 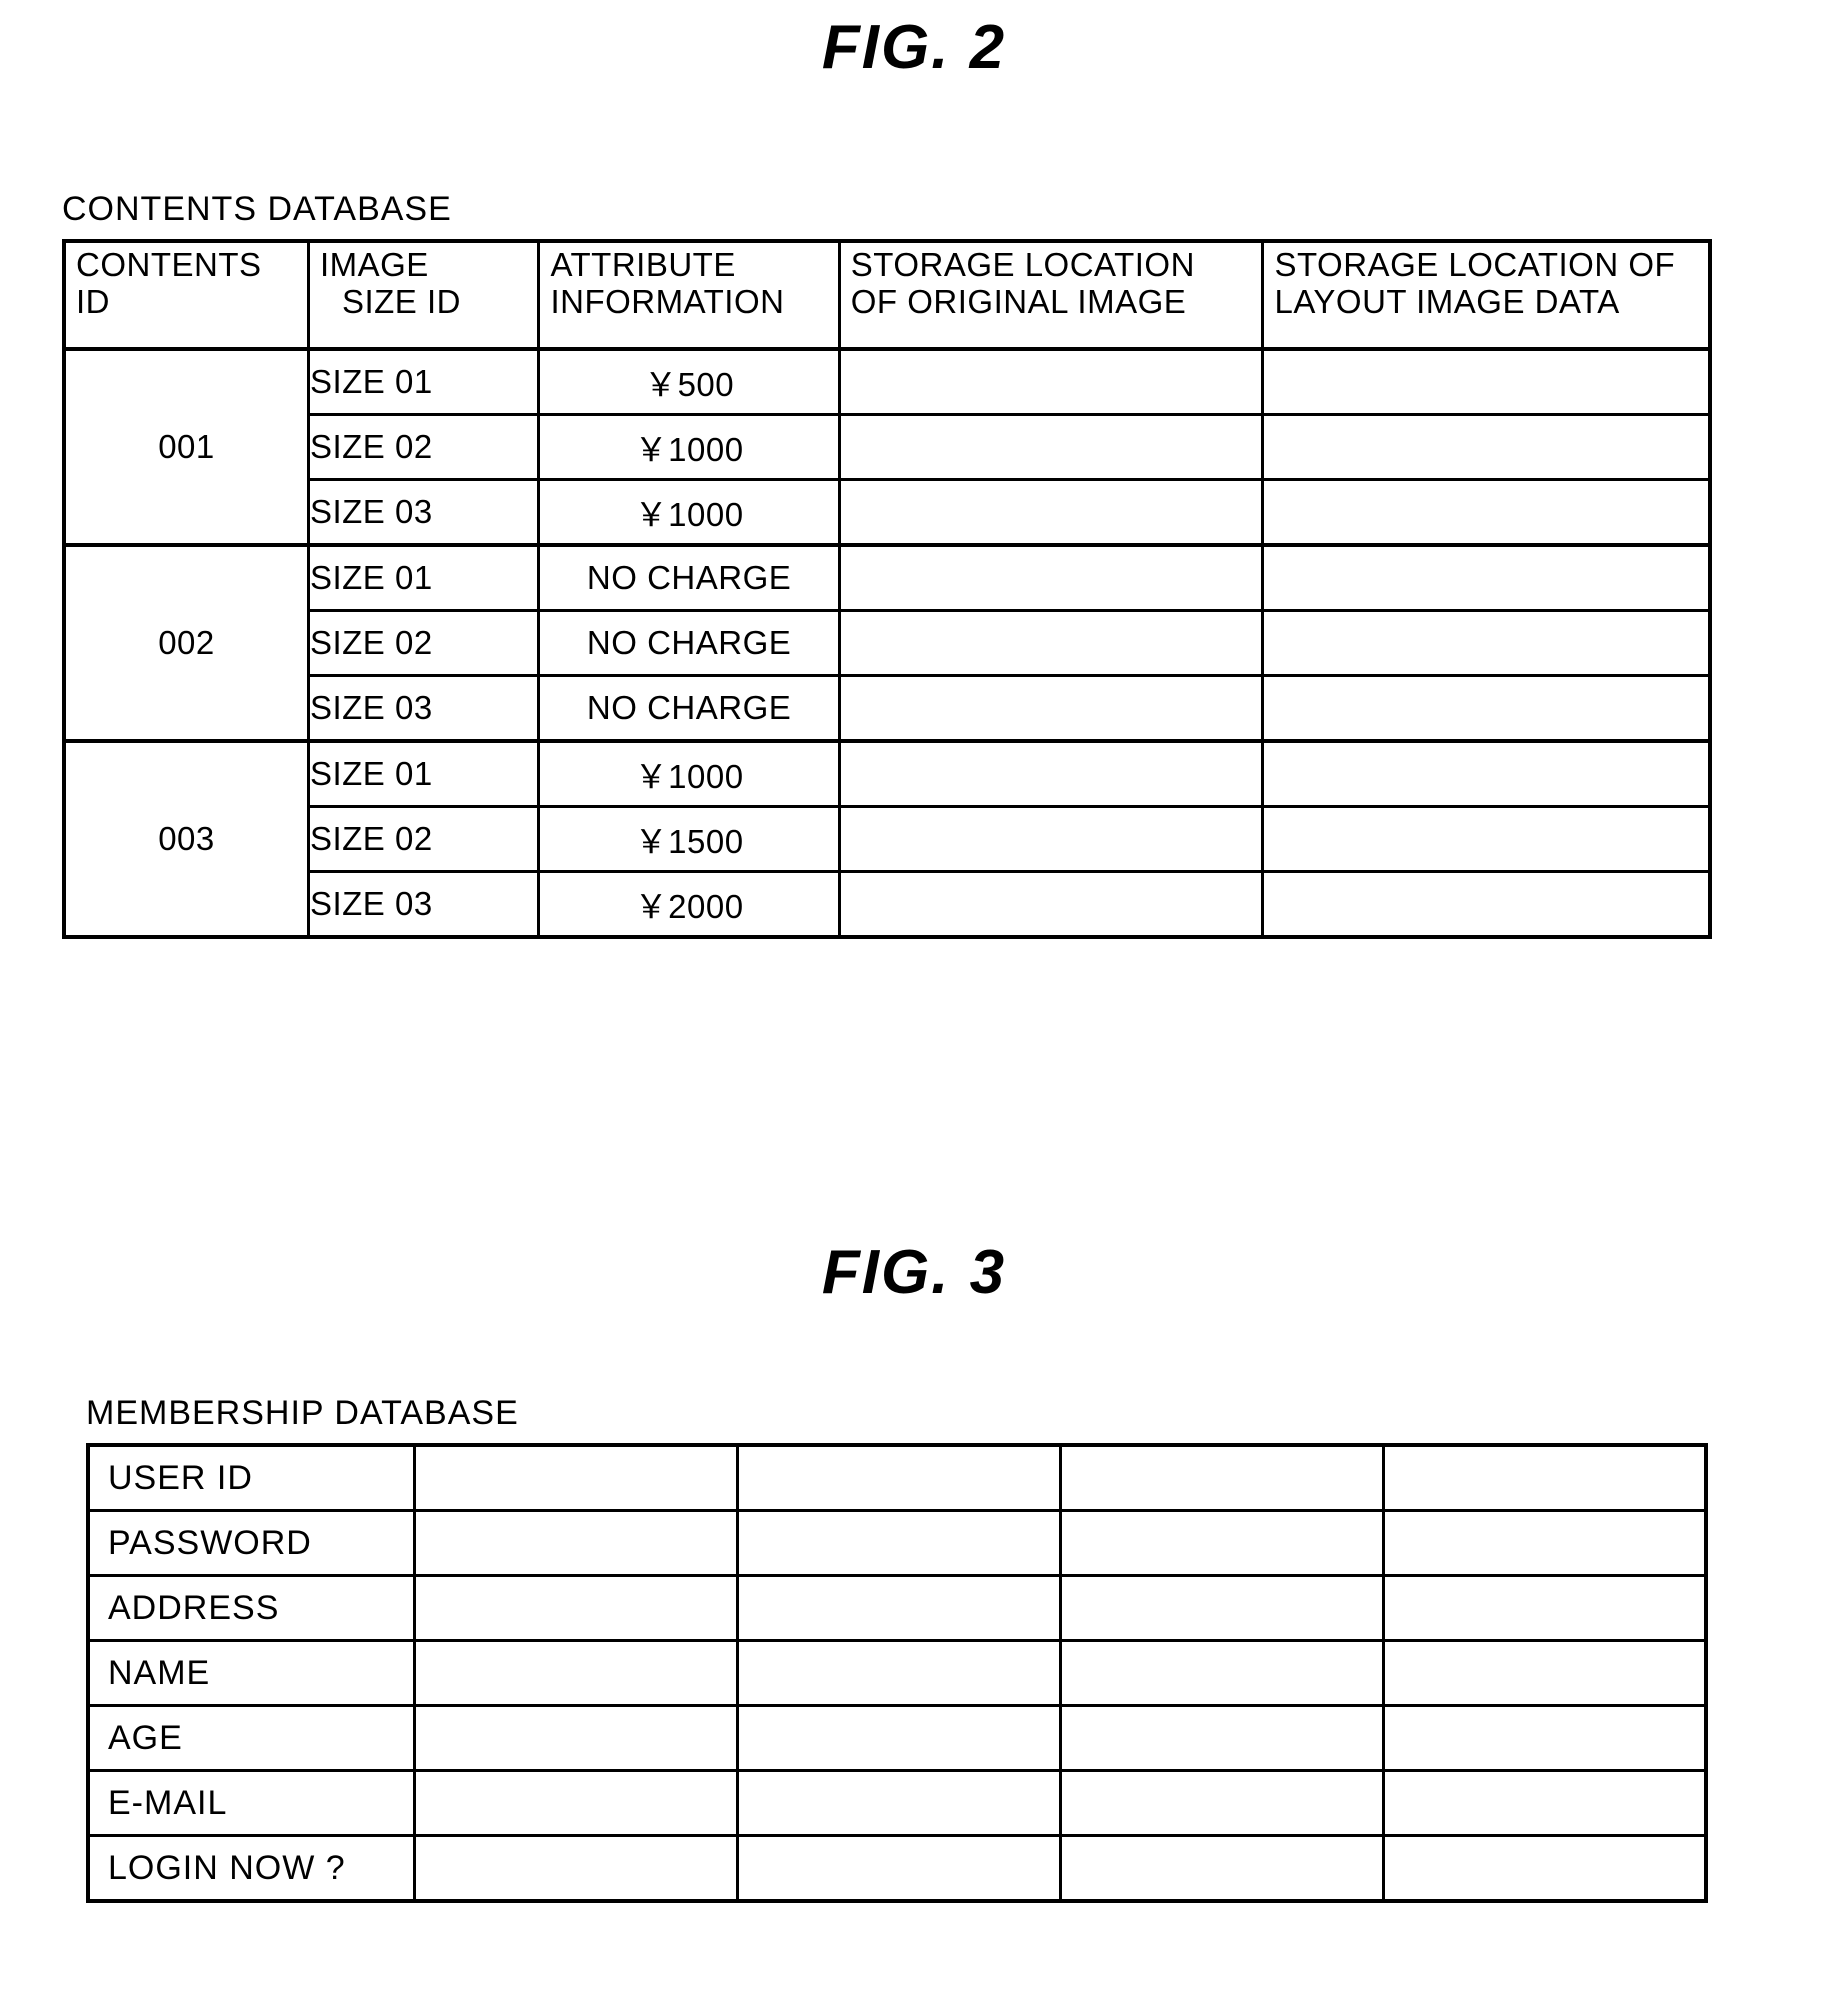 What do you see at coordinates (93, 301) in the screenshot?
I see `header-line-2: ID` at bounding box center [93, 301].